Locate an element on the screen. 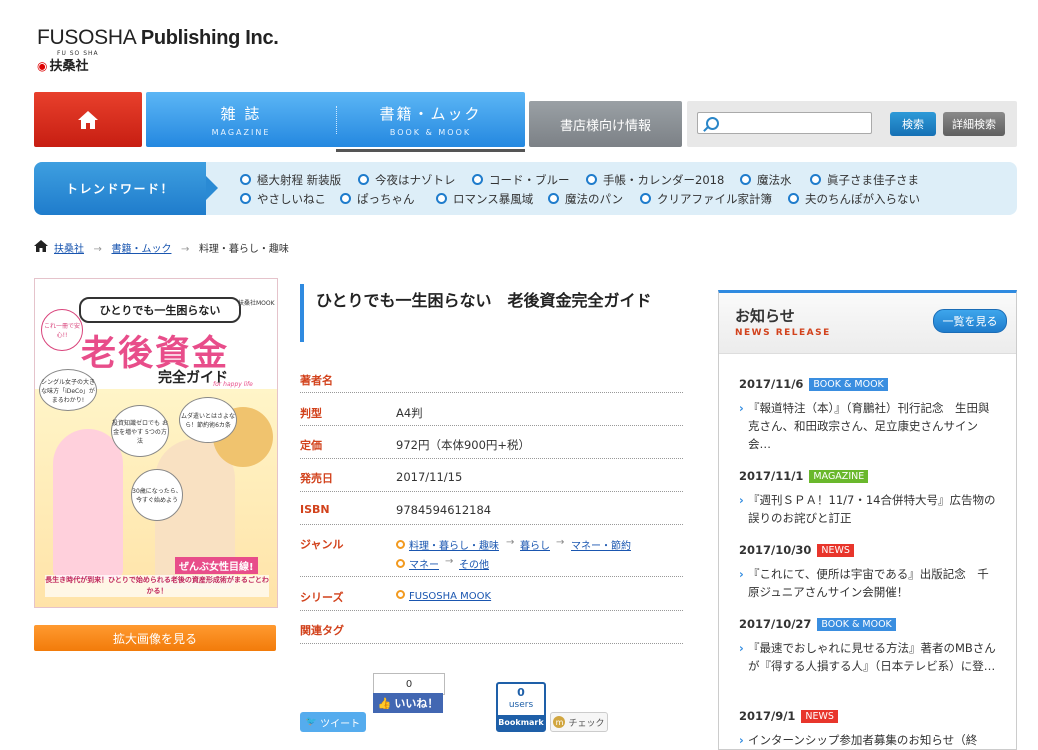 This screenshot has width=1038, height=750. news-header: お知らせ NEWS RELEASE 一覧を見る is located at coordinates (867, 323).